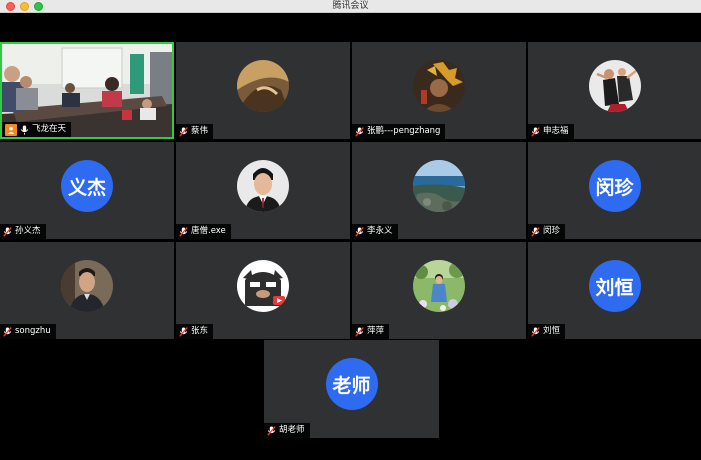 The height and width of the screenshot is (460, 701). Describe the element at coordinates (614, 286) in the screenshot. I see `initials-avatar: 刘恒` at that location.